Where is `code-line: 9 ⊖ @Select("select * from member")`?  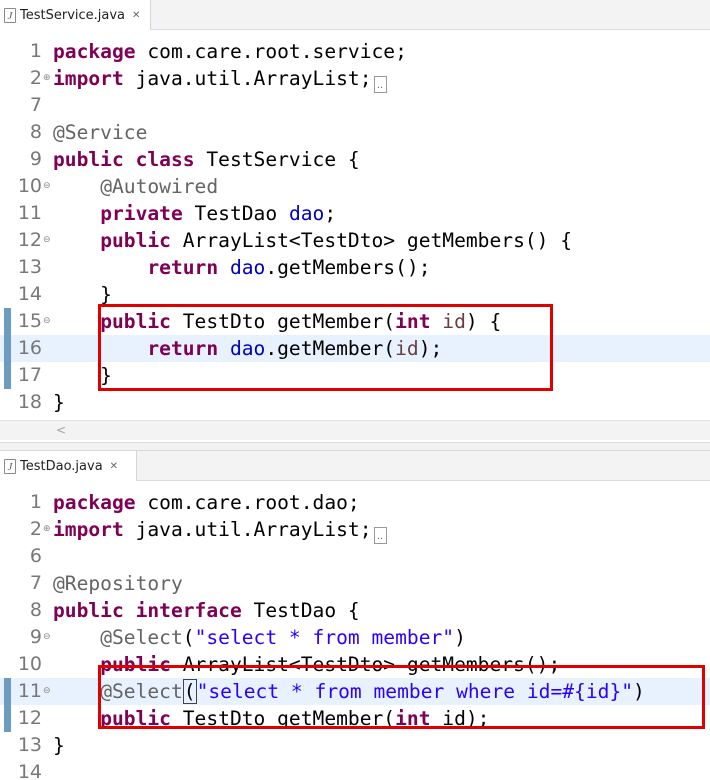 code-line: 9 ⊖ @Select("select * from member") is located at coordinates (355, 637).